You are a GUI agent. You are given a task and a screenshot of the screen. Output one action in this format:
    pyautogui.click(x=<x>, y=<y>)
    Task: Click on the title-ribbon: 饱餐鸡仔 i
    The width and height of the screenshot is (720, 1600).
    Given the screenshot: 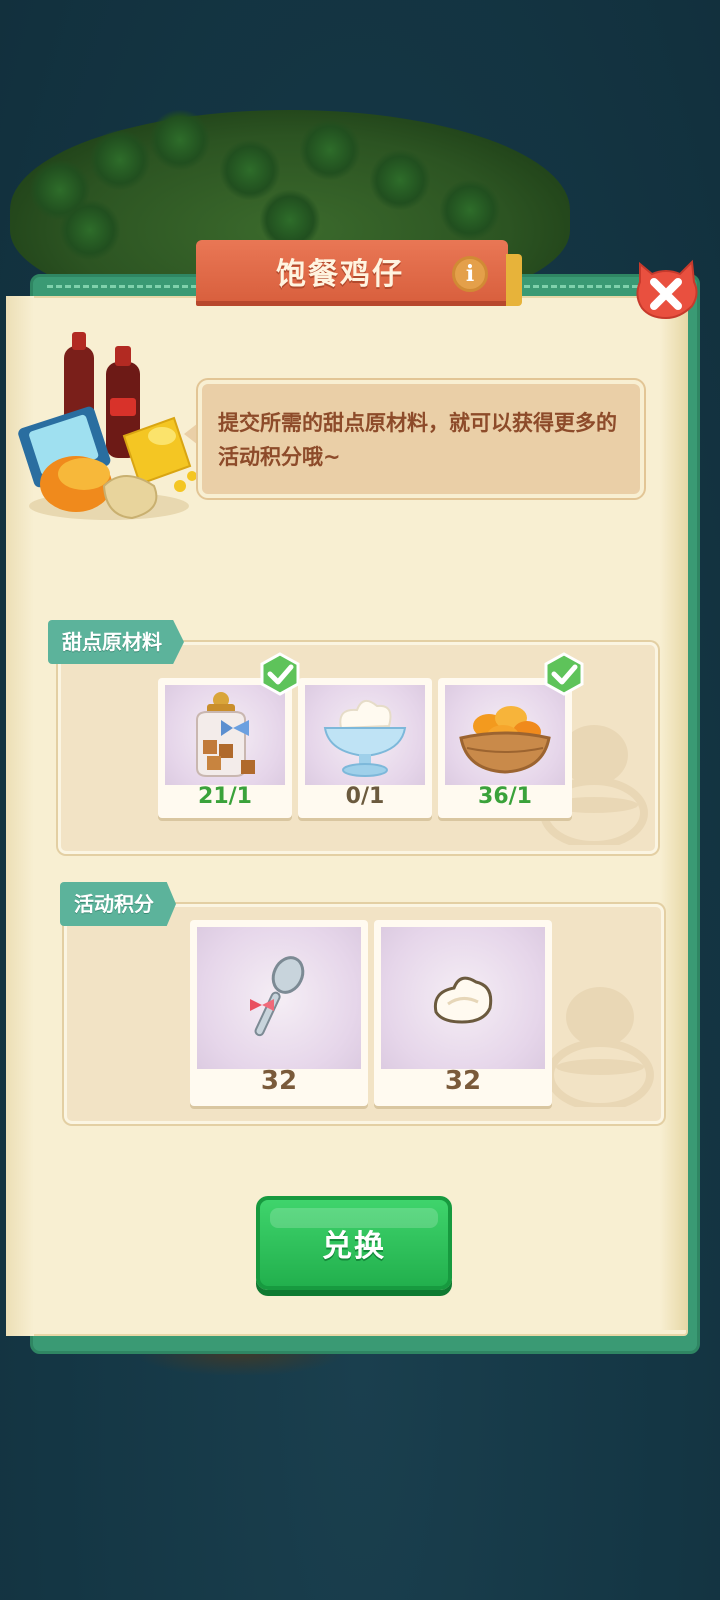 What is the action you would take?
    pyautogui.click(x=359, y=273)
    